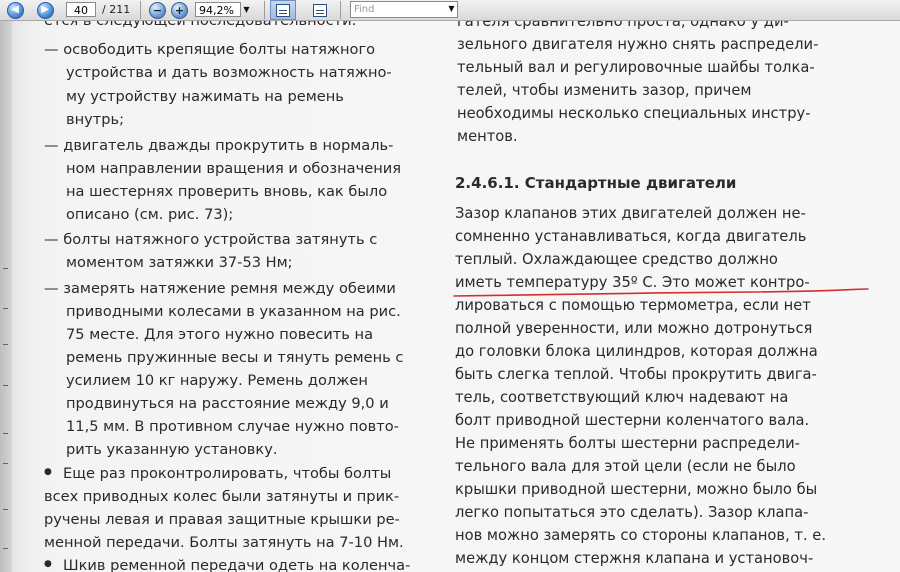  What do you see at coordinates (6, 296) in the screenshot?
I see `page-binding-edge` at bounding box center [6, 296].